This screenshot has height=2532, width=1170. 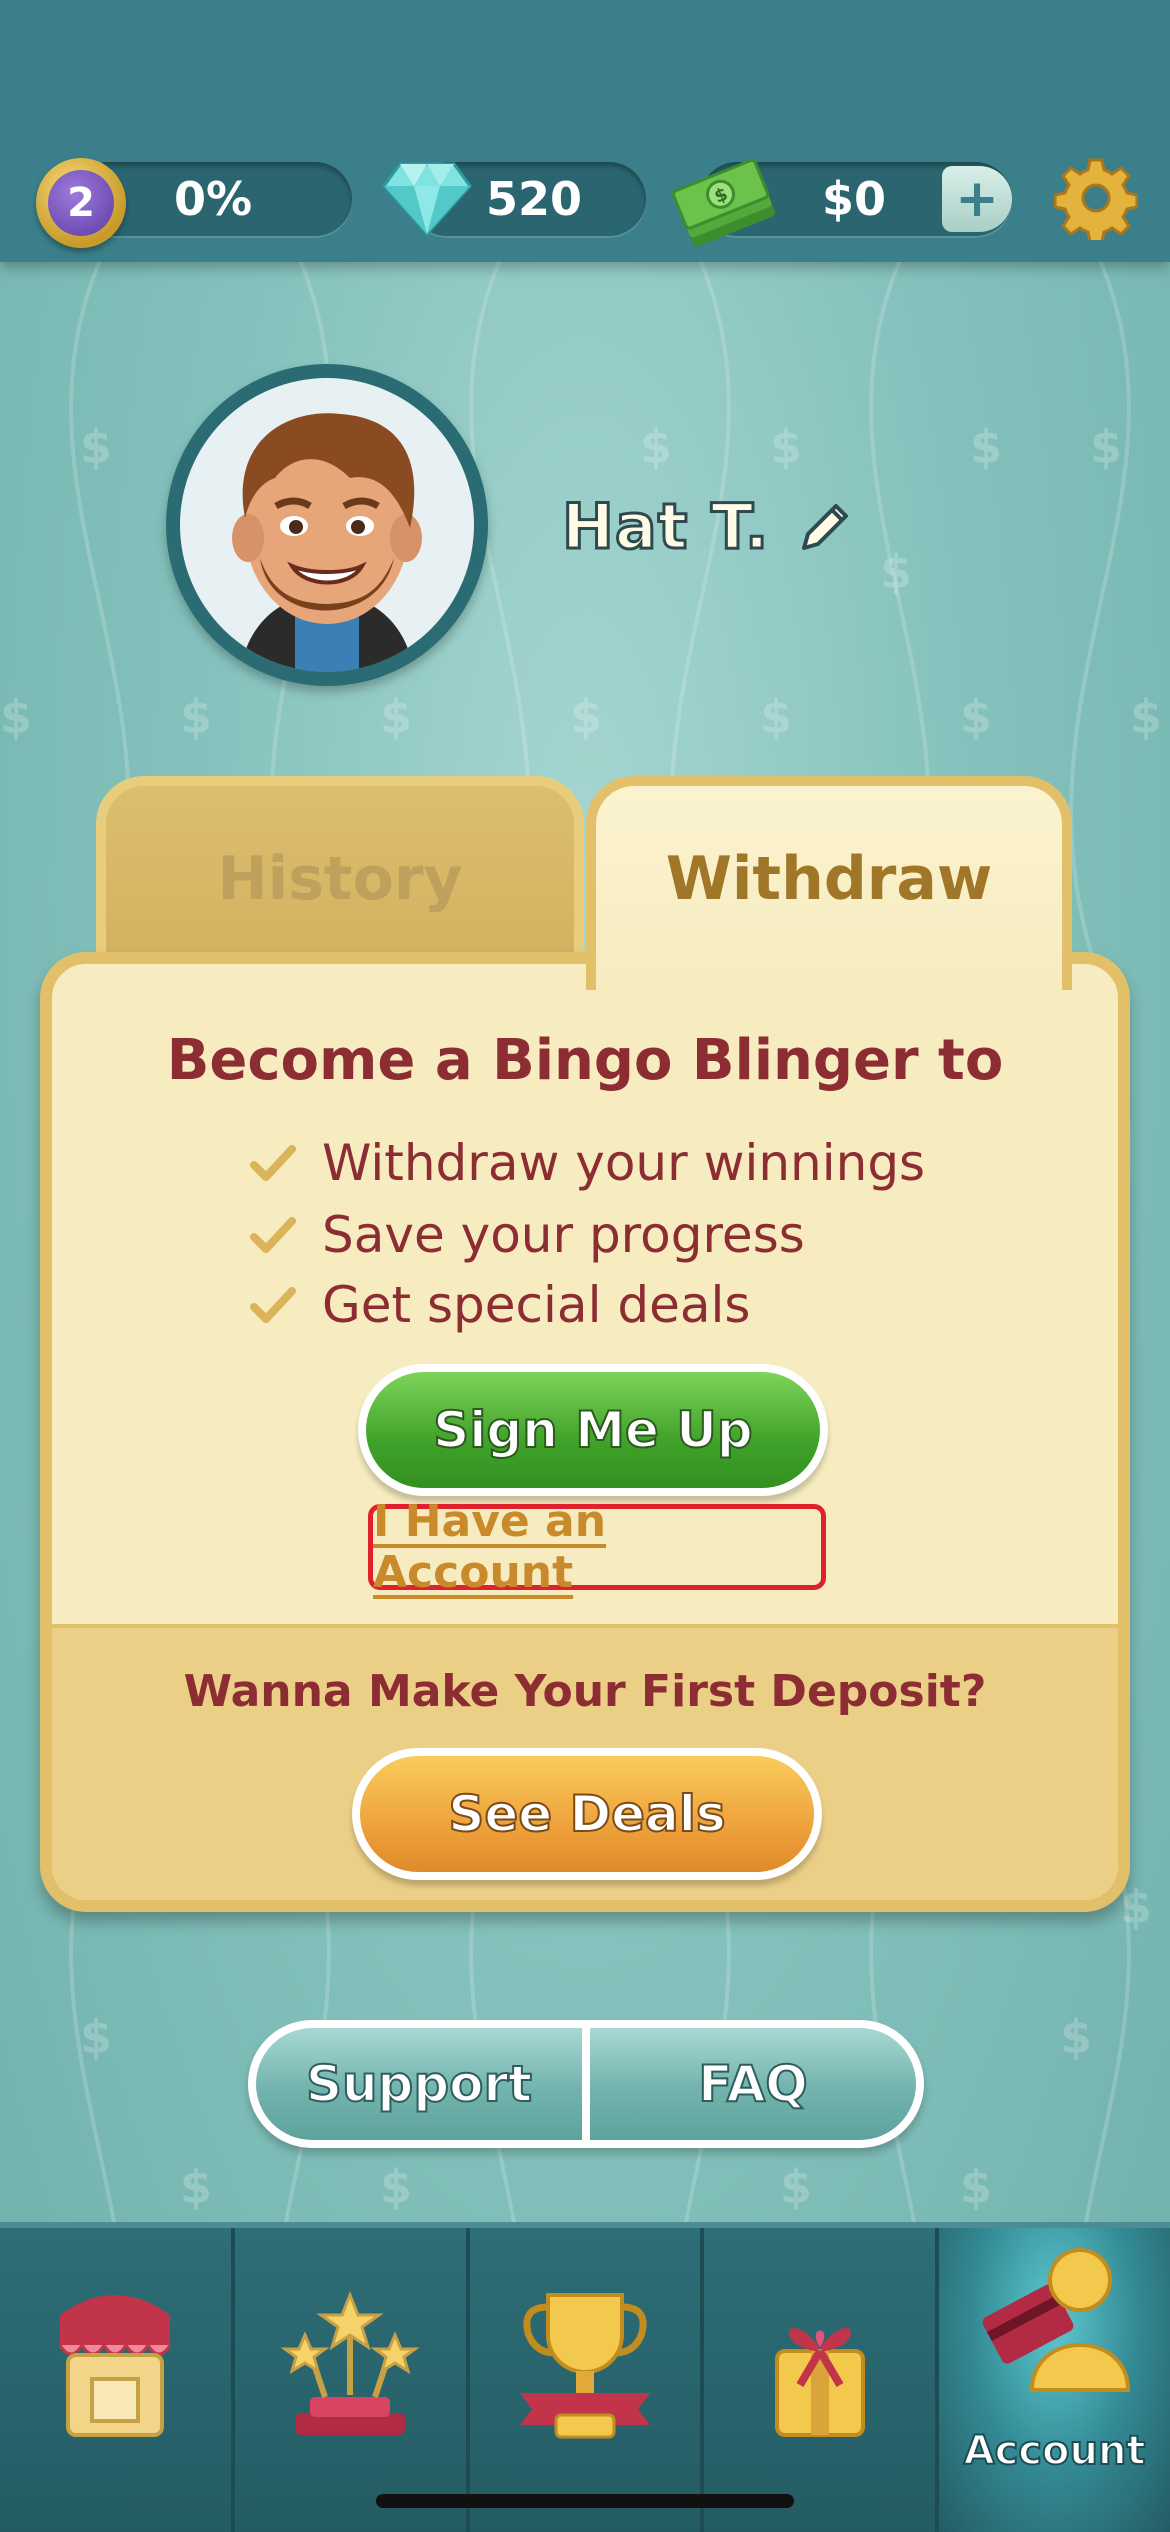 I want to click on bottom-nav: Account, so click(x=585, y=2377).